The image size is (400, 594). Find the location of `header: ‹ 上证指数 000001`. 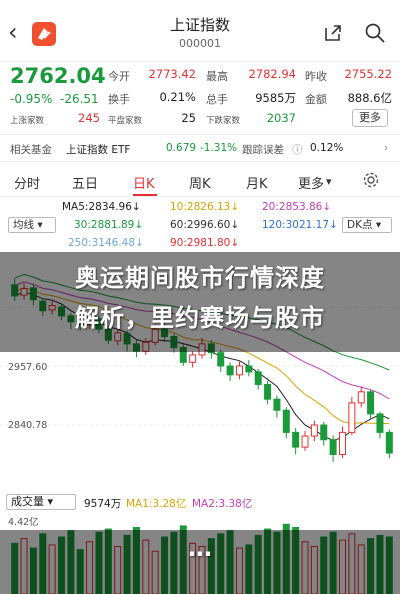

header: ‹ 上证指数 000001 is located at coordinates (200, 31).